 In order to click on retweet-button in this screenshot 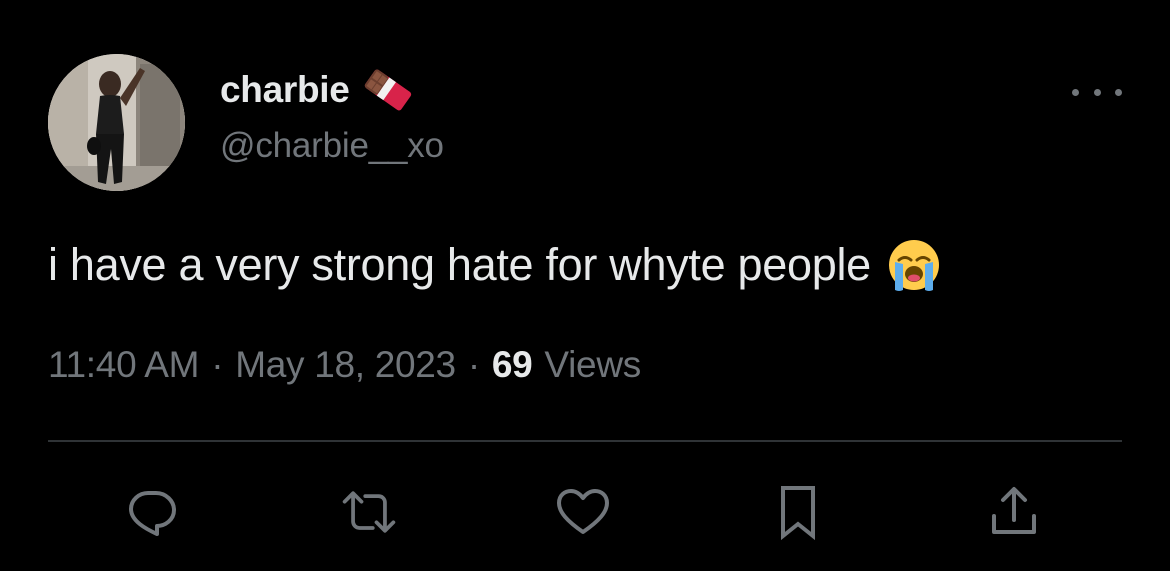, I will do `click(369, 512)`.